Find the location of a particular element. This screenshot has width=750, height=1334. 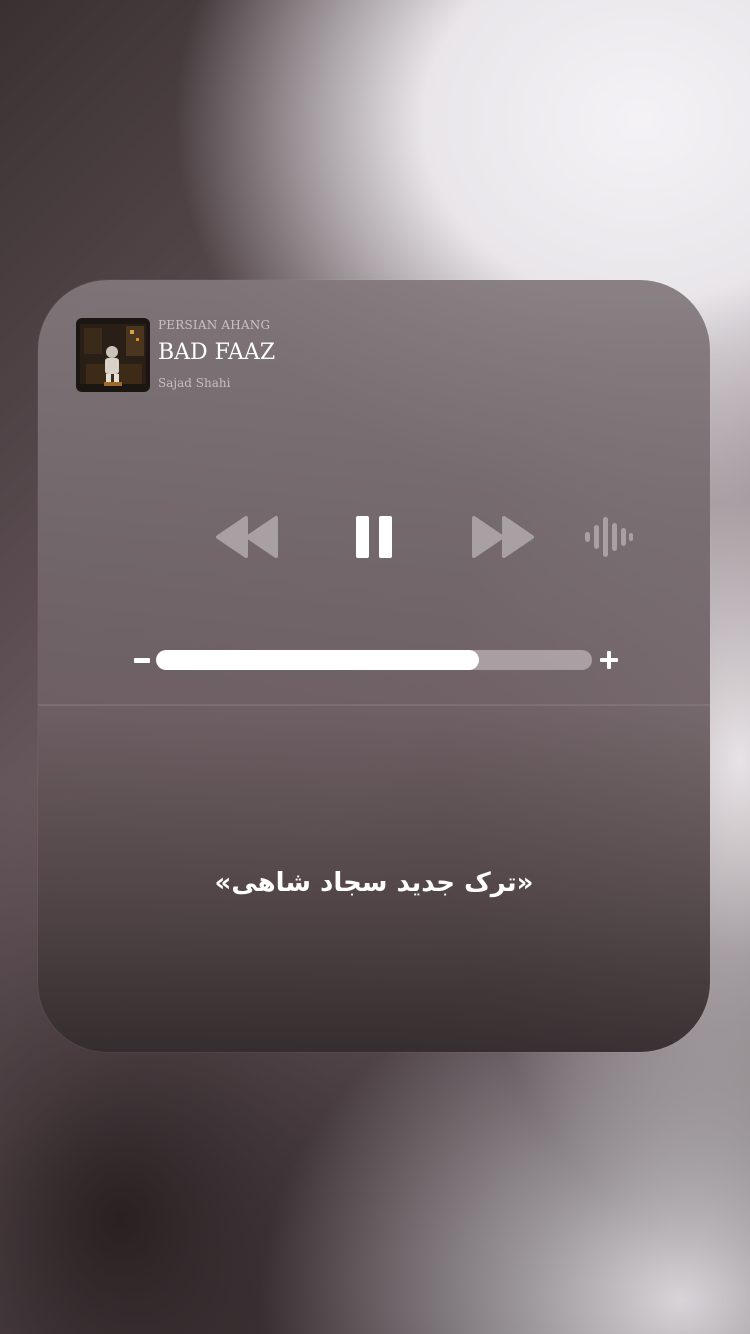

album-art-image is located at coordinates (113, 355).